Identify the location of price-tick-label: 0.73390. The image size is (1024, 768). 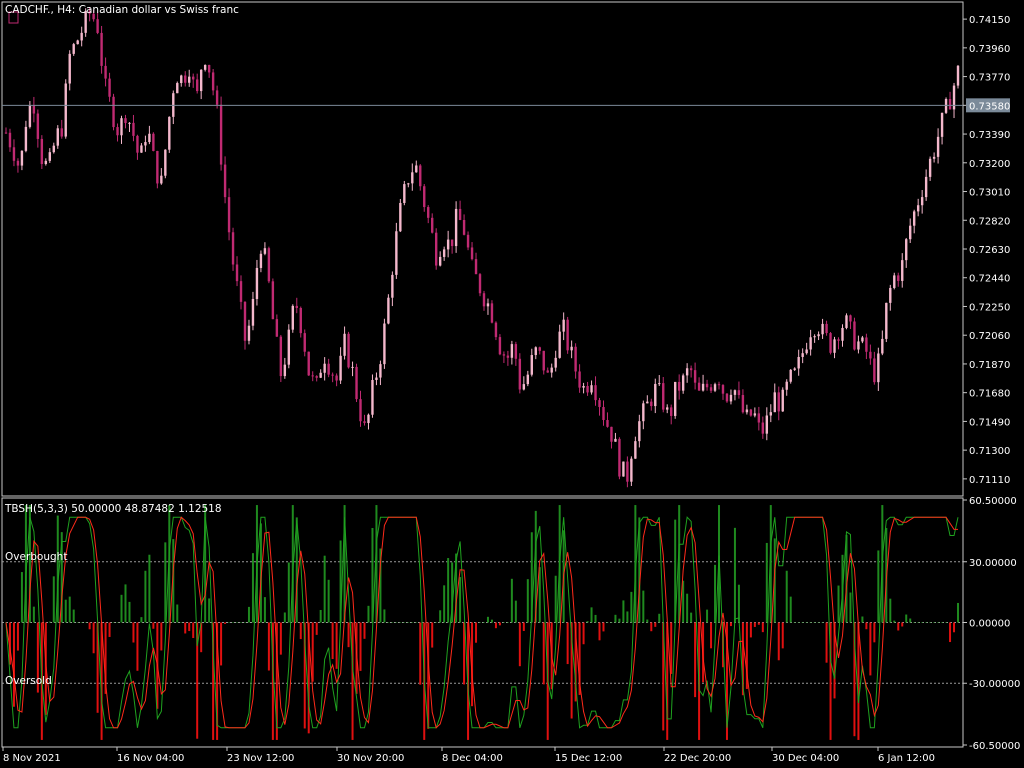
(989, 135).